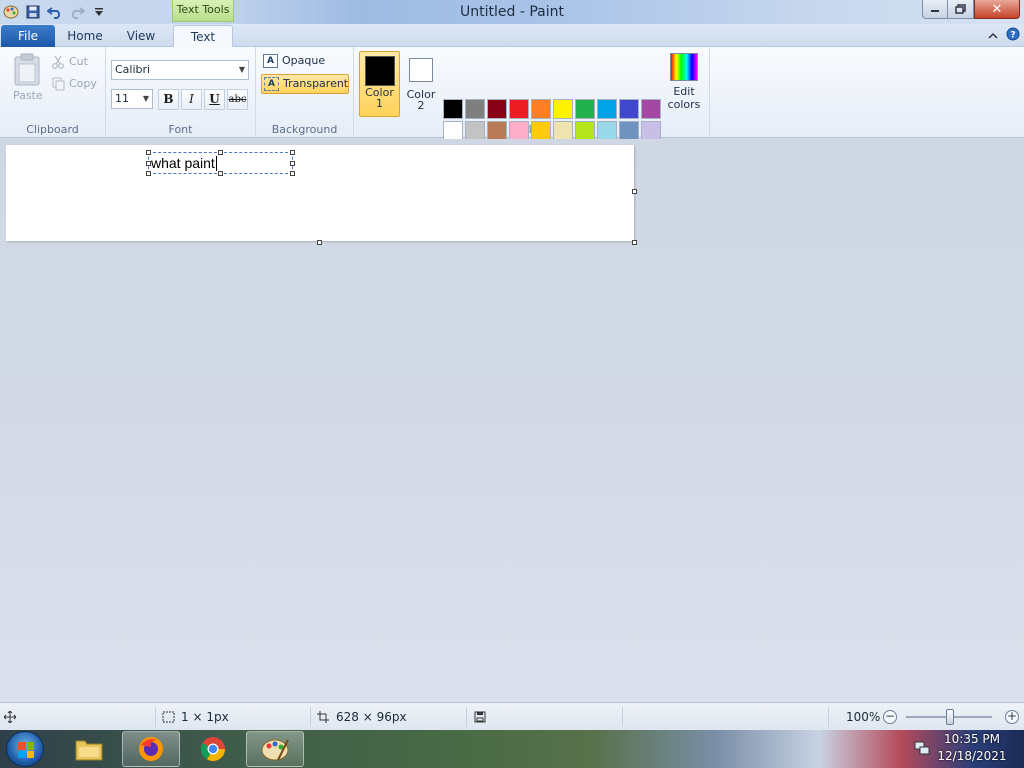 The height and width of the screenshot is (768, 1024). I want to click on textbox-handle-b, so click(220, 173).